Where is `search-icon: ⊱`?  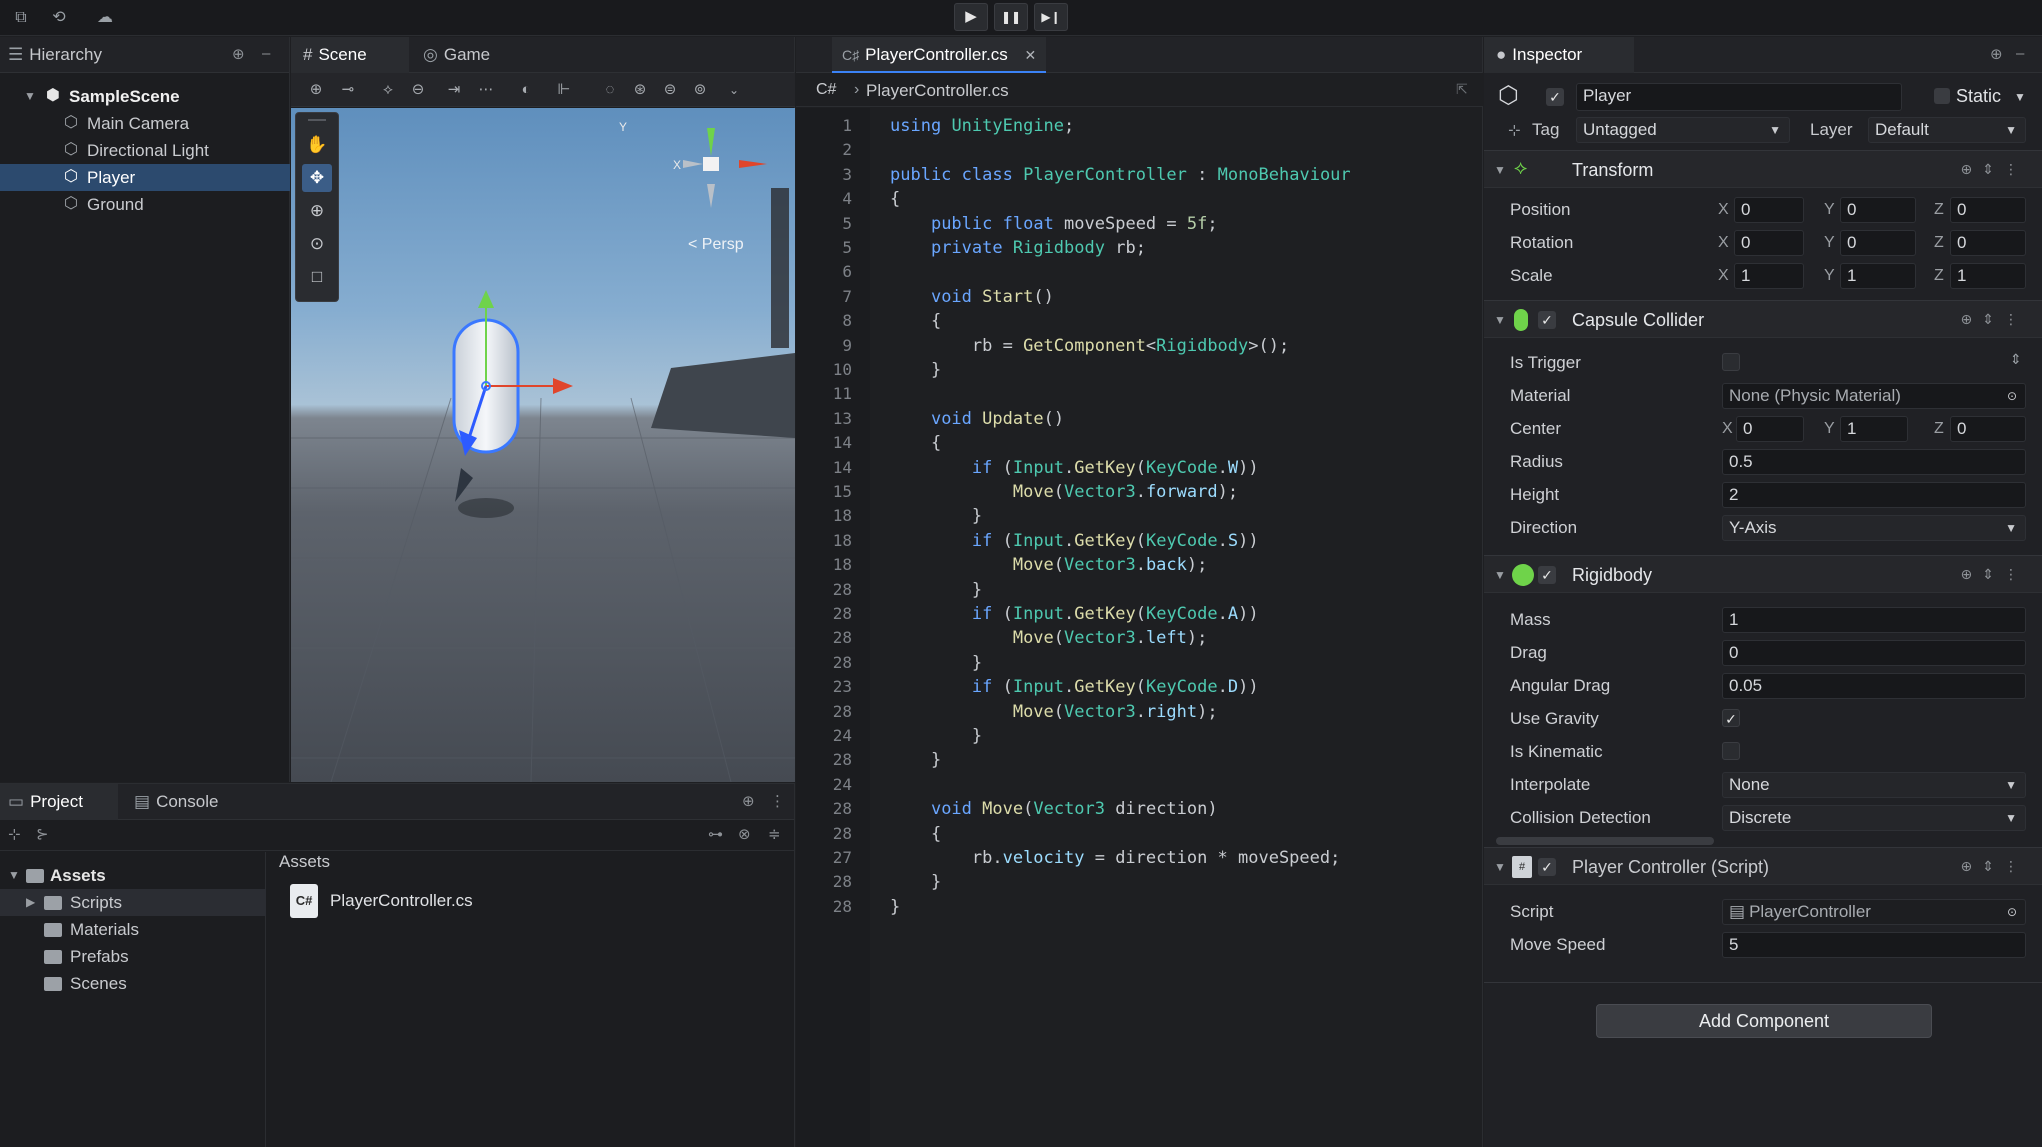
search-icon: ⊱ is located at coordinates (42, 834).